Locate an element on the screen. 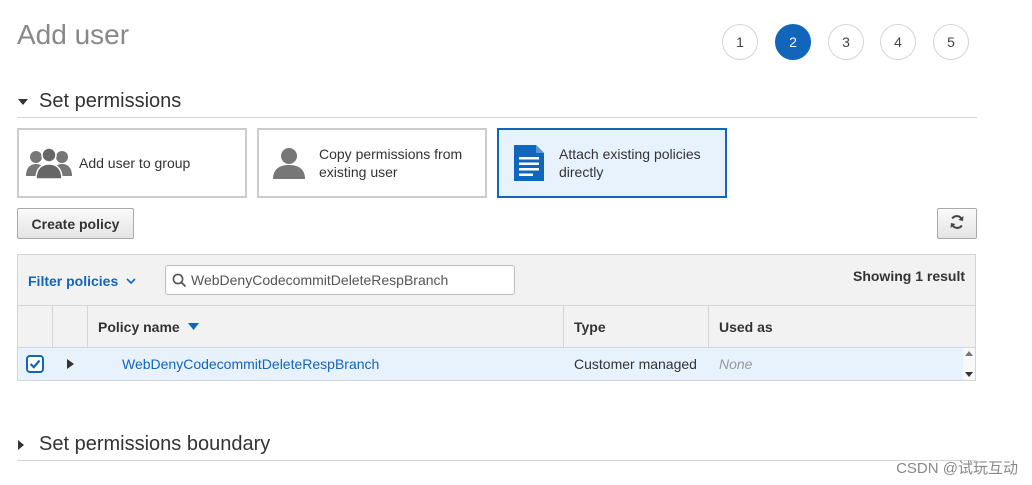 Image resolution: width=1032 pixels, height=485 pixels. expand-column-header is located at coordinates (70, 326).